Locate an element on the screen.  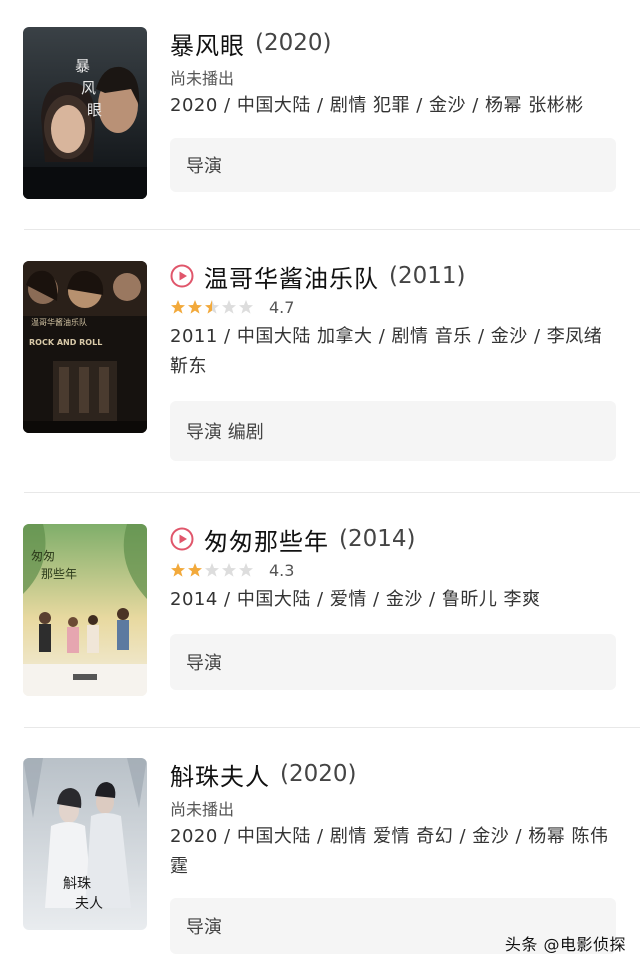
title-row: 斛珠夫人 (2020) is located at coordinates (393, 774).